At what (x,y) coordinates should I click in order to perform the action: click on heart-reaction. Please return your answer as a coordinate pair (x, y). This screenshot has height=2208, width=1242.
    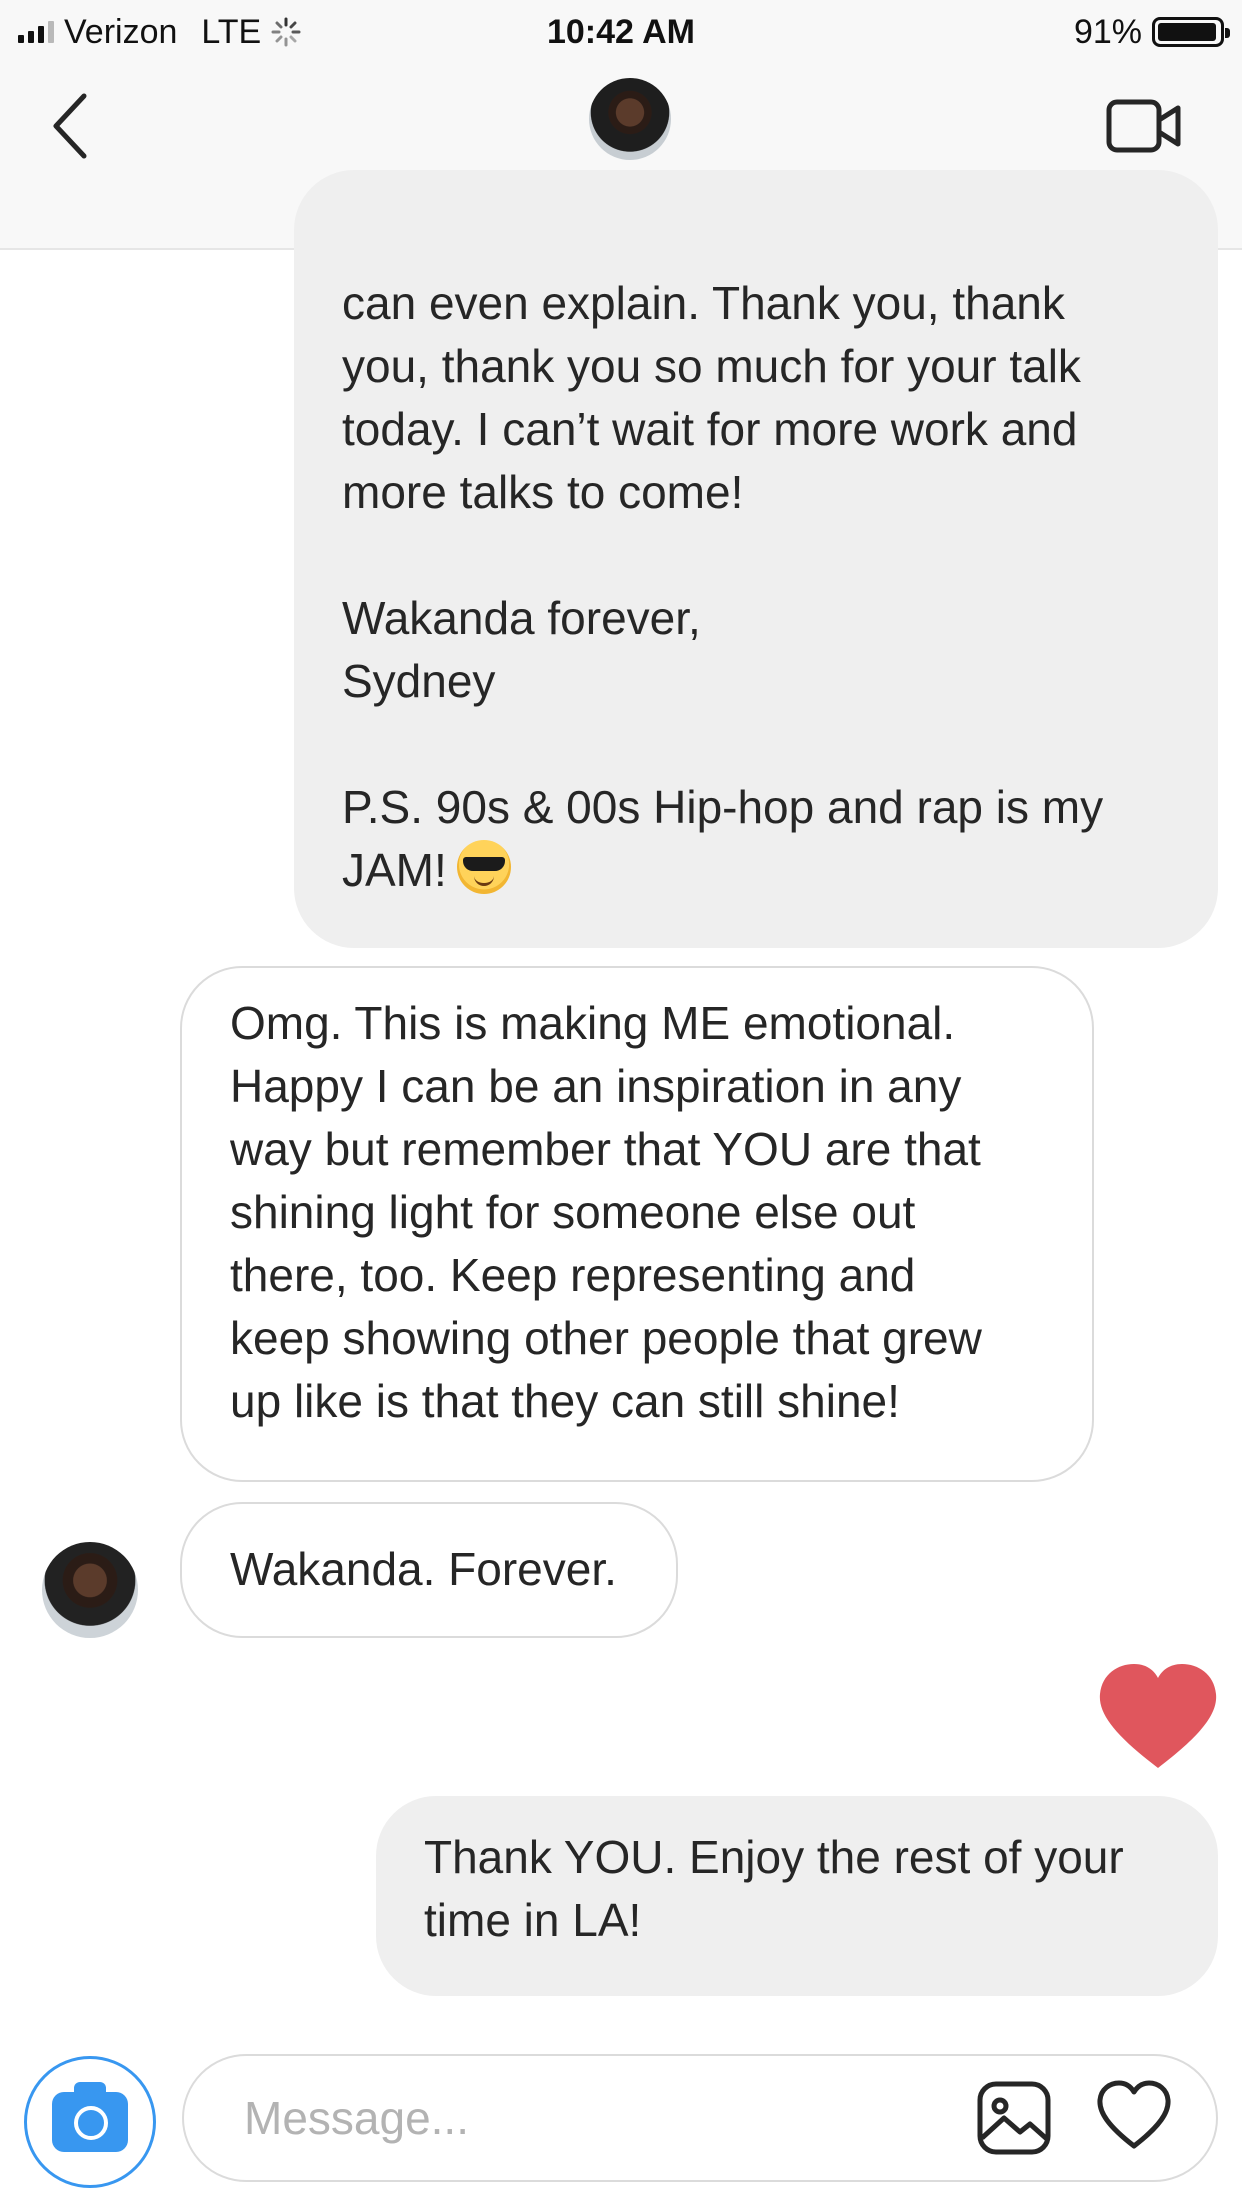
    Looking at the image, I should click on (1158, 1717).